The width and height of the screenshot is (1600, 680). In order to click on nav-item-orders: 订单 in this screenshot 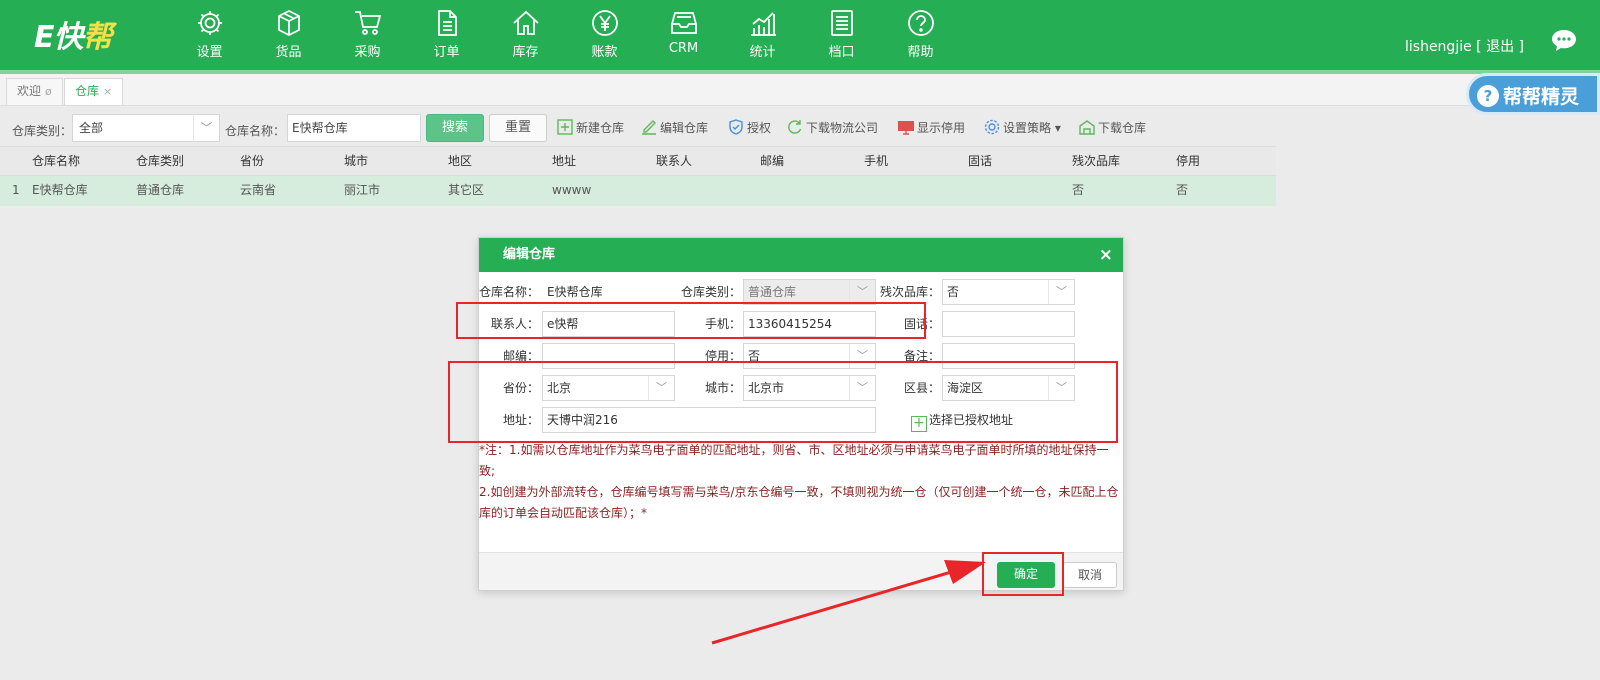, I will do `click(446, 36)`.